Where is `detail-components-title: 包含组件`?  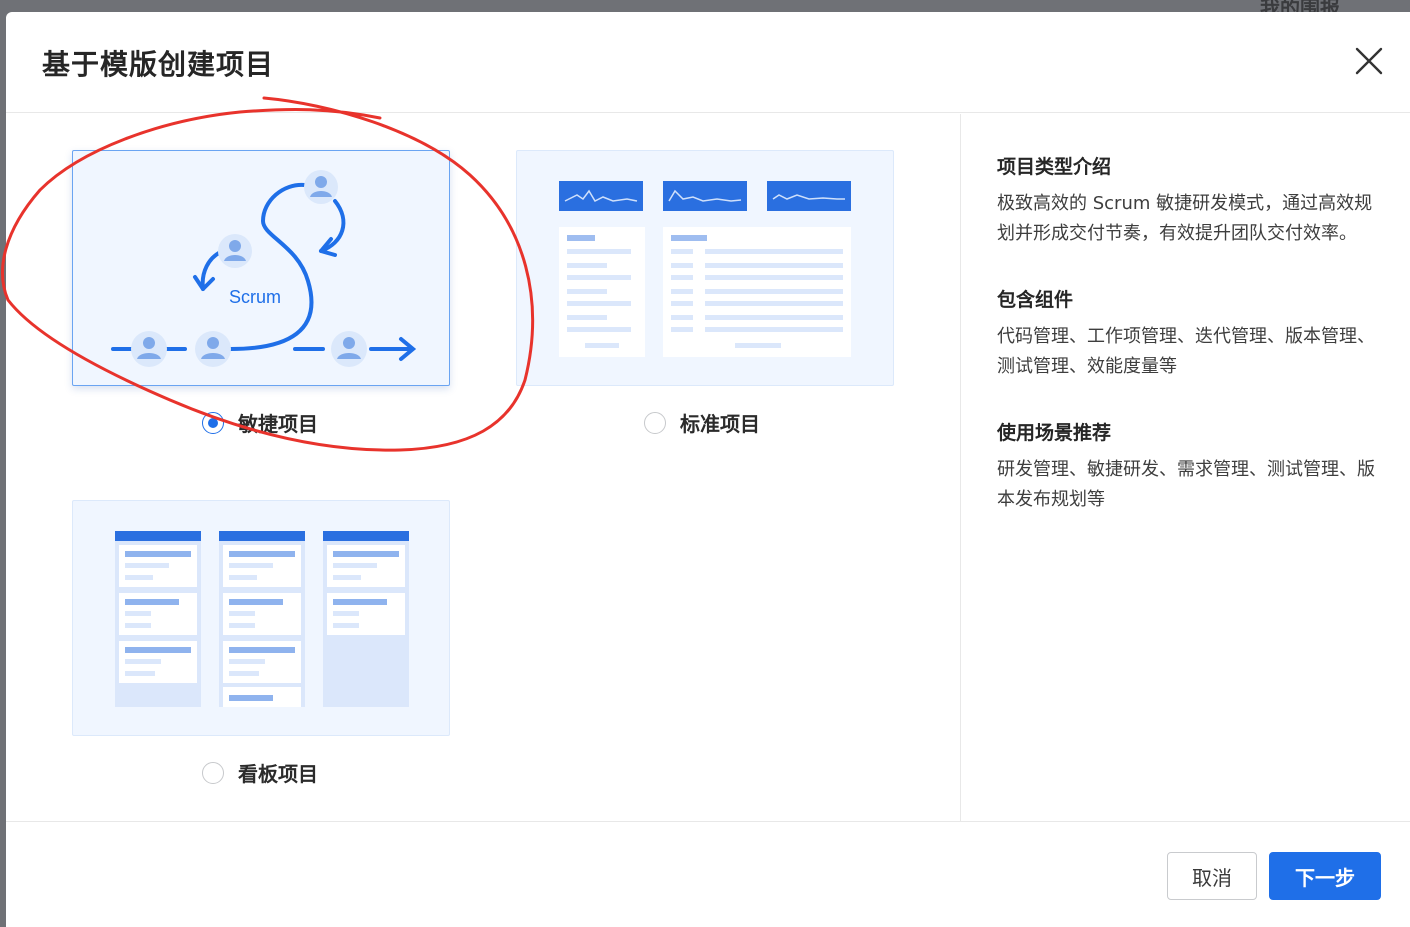 detail-components-title: 包含组件 is located at coordinates (1035, 300).